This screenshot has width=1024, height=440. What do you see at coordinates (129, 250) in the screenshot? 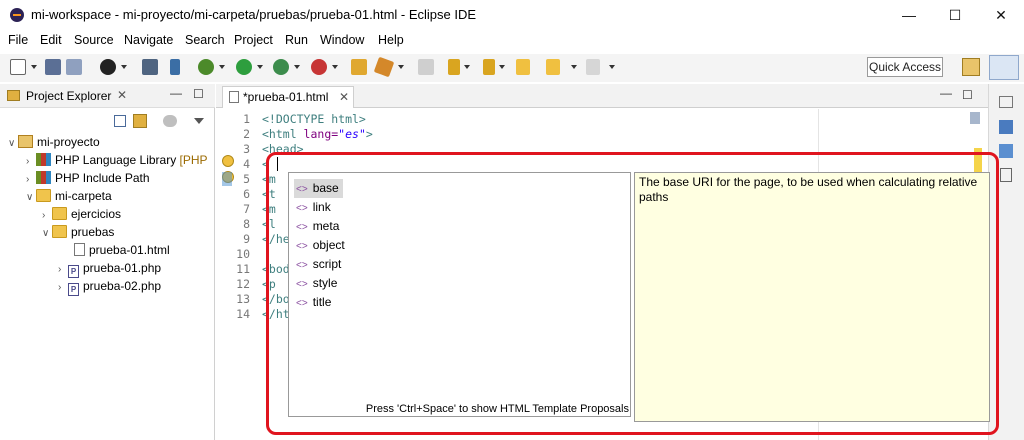
I see `tree-item-label: prueba-01.html` at bounding box center [129, 250].